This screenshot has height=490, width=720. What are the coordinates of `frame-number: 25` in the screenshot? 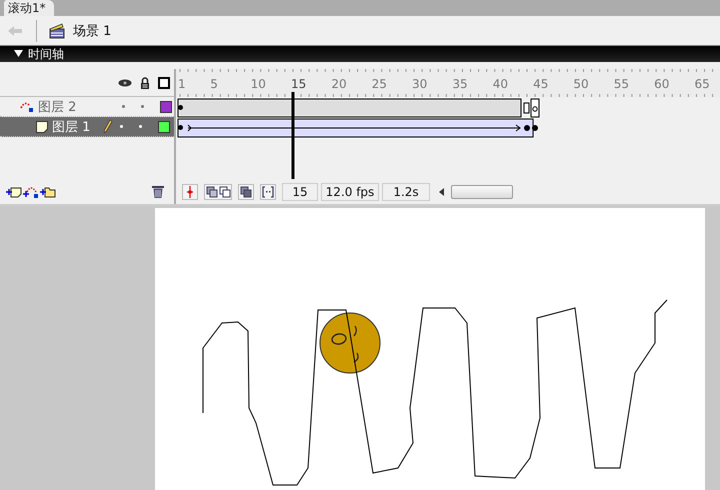 It's located at (379, 84).